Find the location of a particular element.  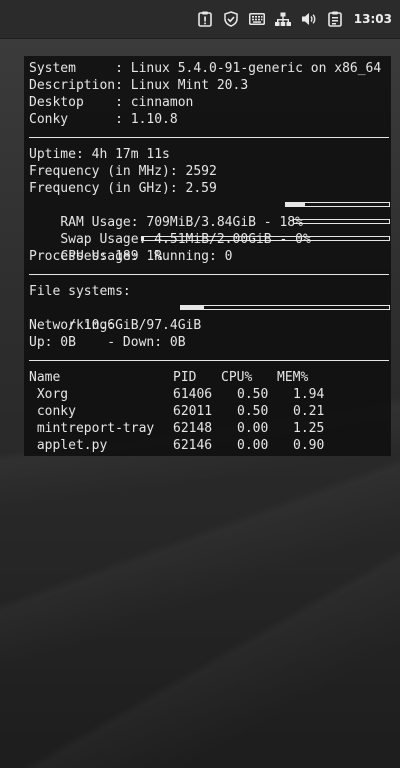

desktop-row: Desktop : cinnamon is located at coordinates (210, 102).